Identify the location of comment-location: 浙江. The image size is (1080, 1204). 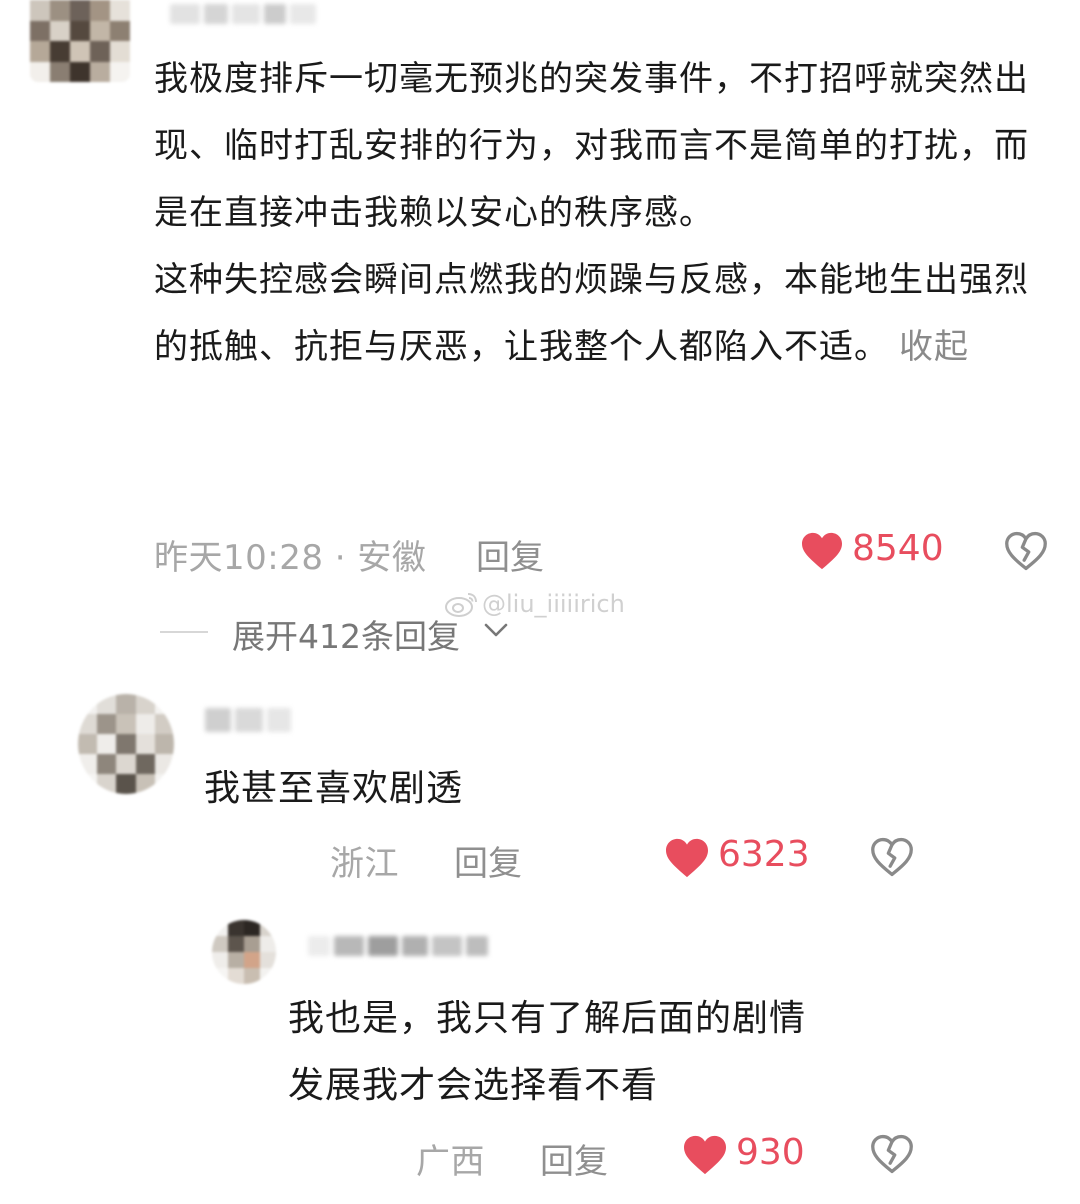
(364, 864).